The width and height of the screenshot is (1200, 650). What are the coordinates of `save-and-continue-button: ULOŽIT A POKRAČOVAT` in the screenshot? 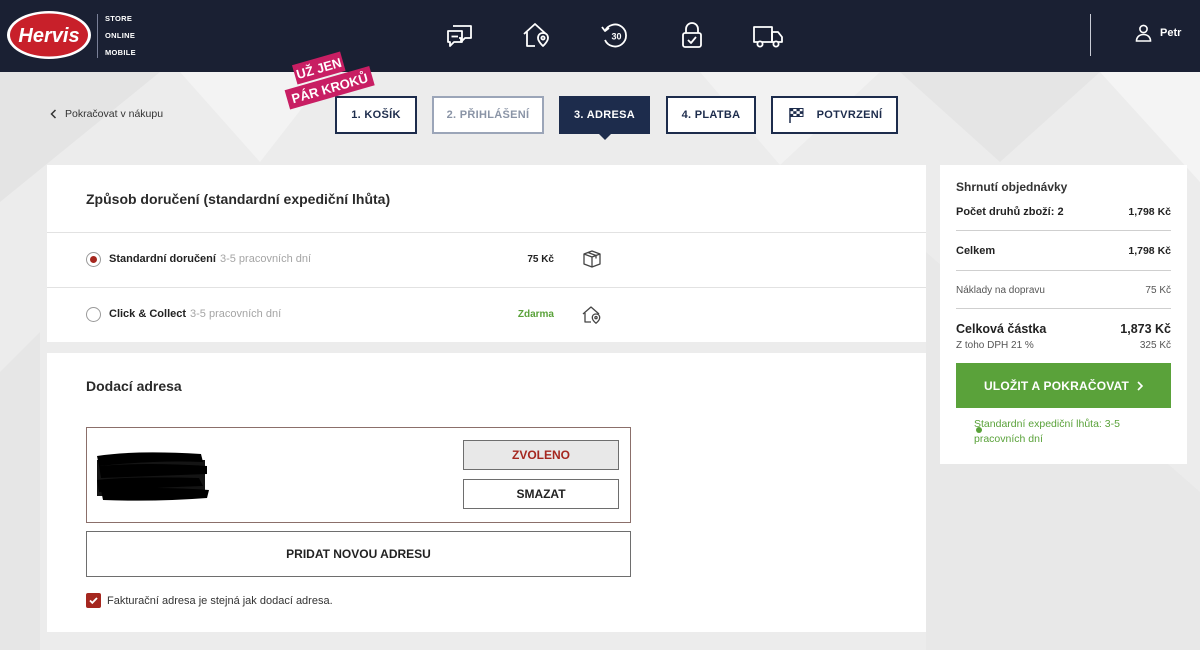 It's located at (1063, 385).